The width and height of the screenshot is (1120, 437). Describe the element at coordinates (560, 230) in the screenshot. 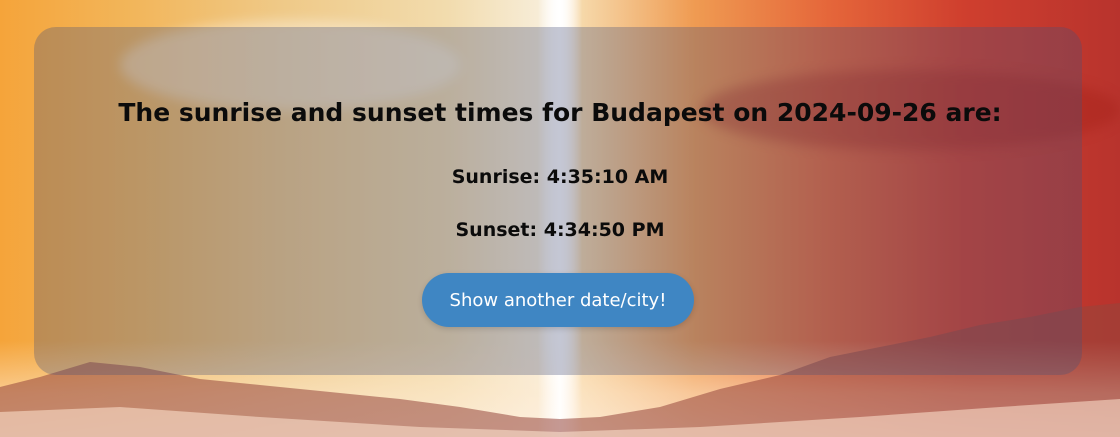

I see `sunset-time: Sunset: 4:34:50 PM` at that location.